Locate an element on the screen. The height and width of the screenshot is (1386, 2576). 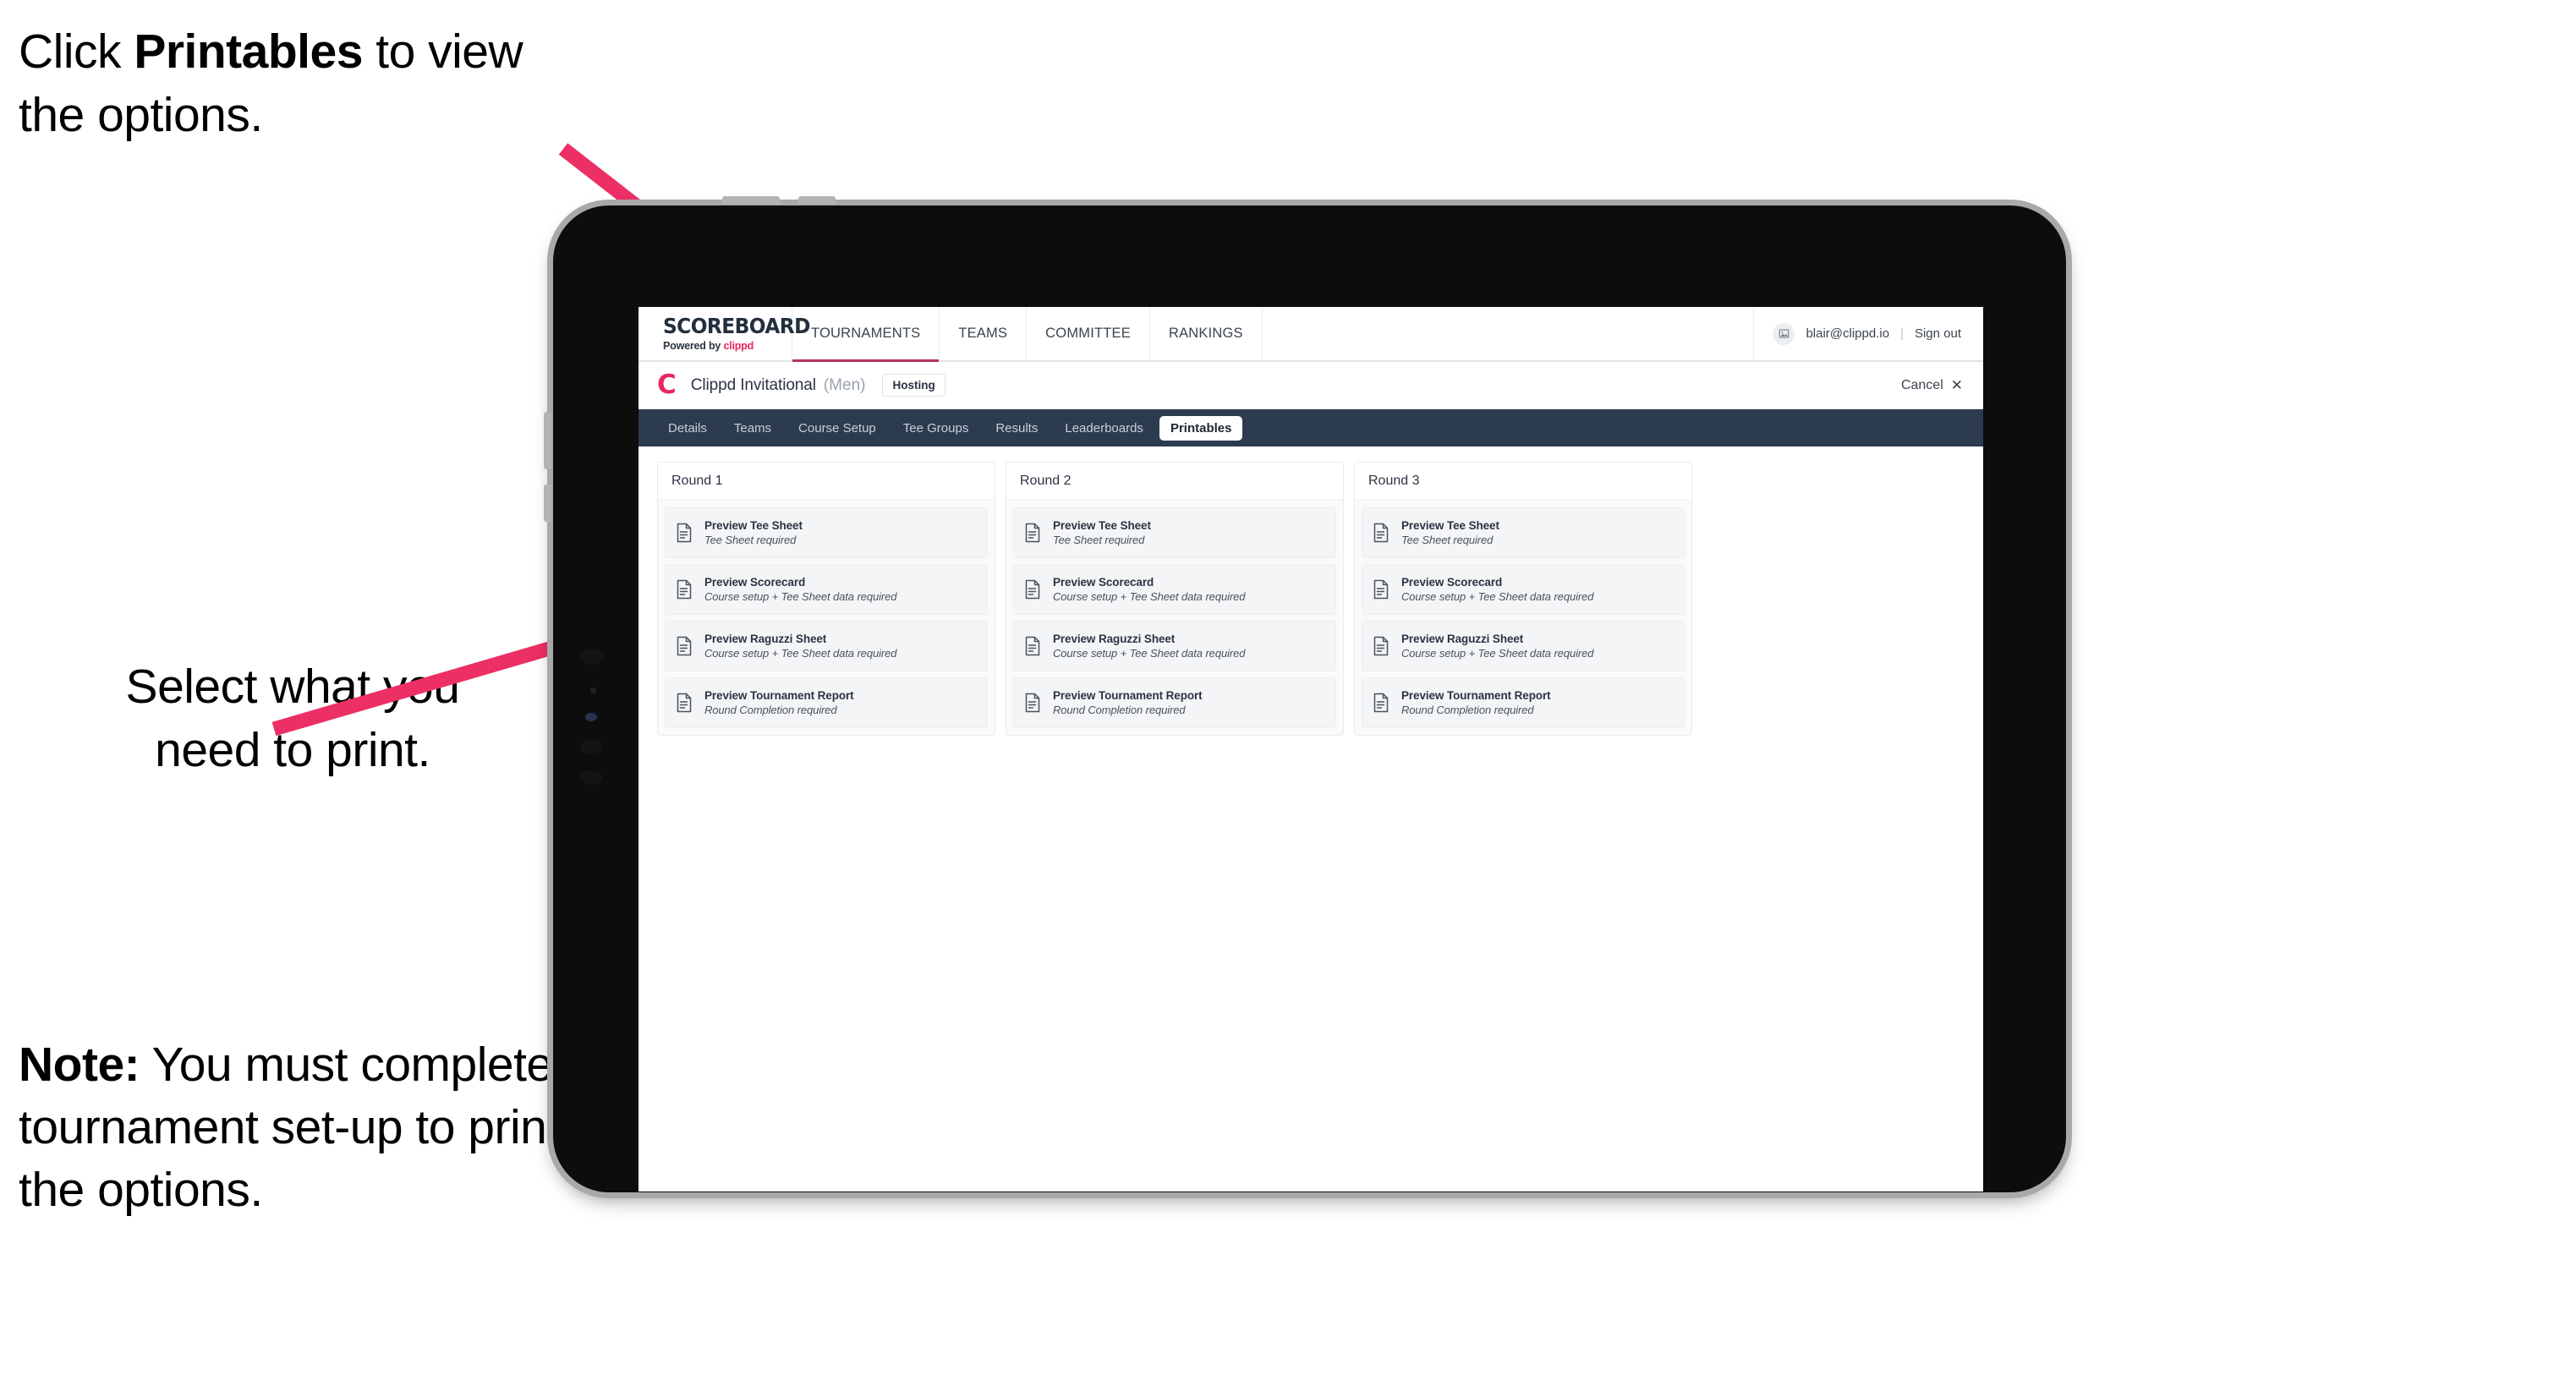
account-area: blair@clippd.io | Sign out is located at coordinates (1868, 333).